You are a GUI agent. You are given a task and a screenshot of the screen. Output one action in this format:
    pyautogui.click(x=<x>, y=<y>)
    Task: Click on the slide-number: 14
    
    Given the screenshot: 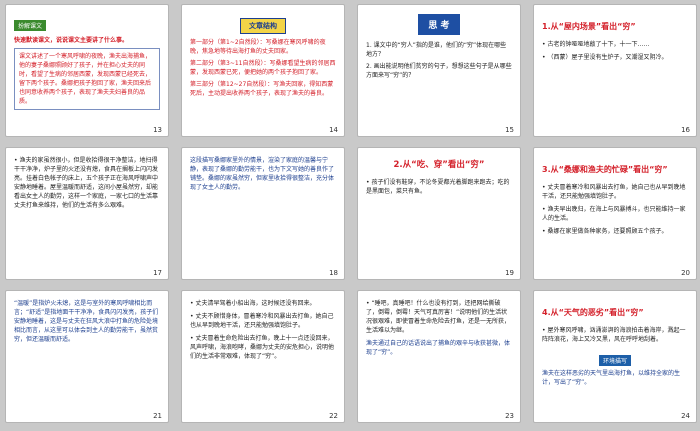 What is the action you would take?
    pyautogui.click(x=333, y=130)
    